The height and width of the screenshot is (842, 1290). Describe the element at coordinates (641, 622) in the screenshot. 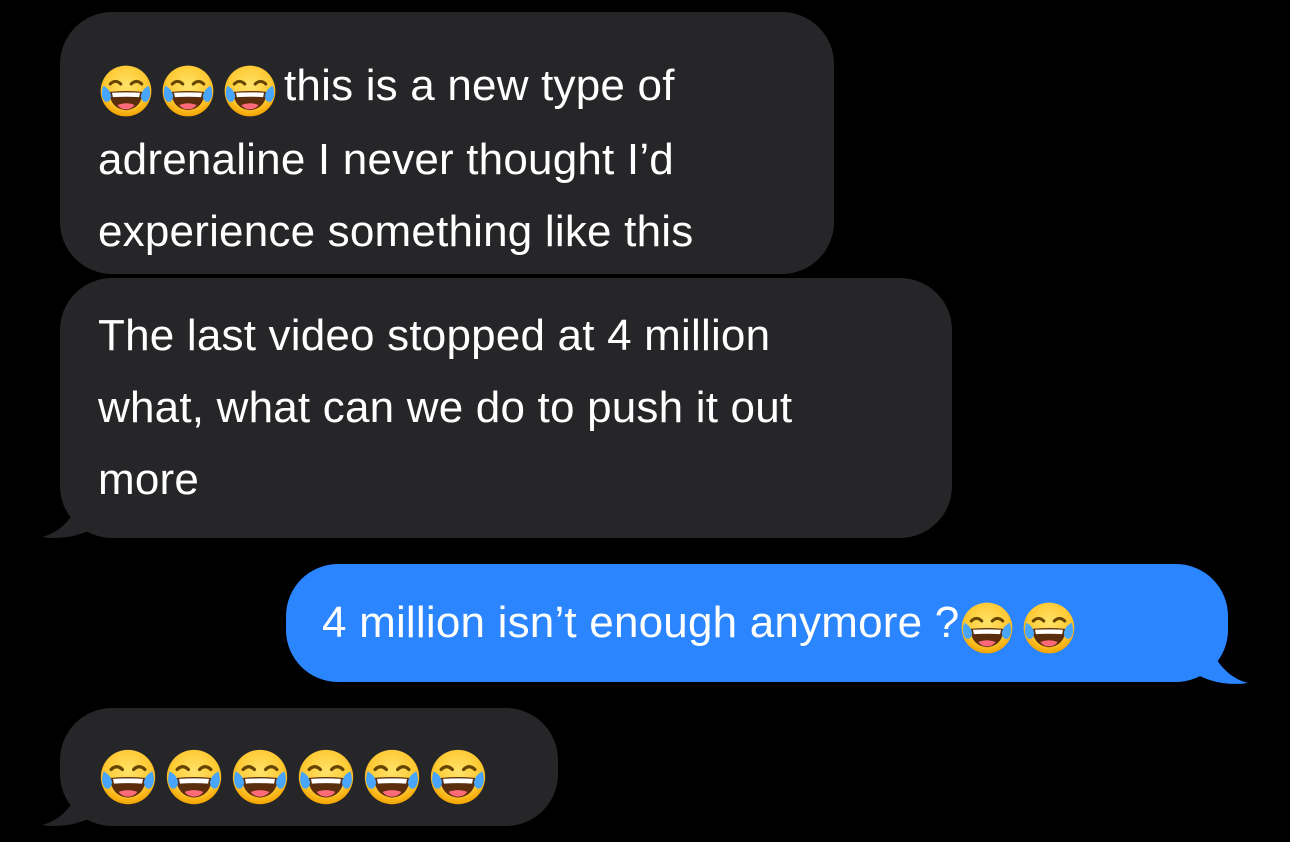

I see `message-text: 4 million isn’t enough anymore ?` at that location.